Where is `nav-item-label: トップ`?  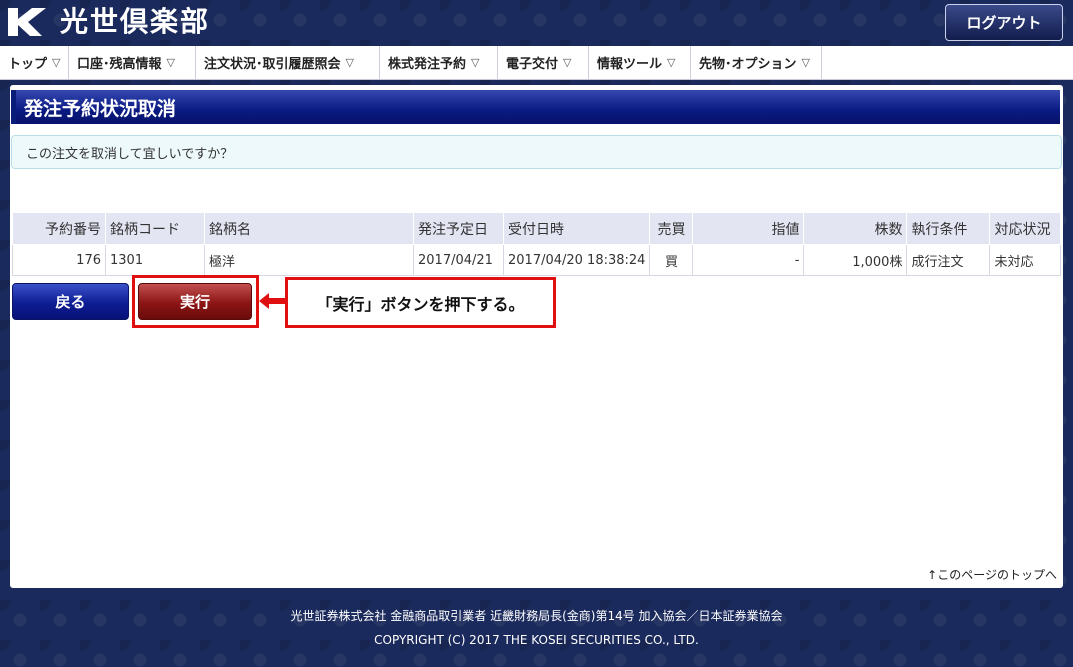 nav-item-label: トップ is located at coordinates (28, 64).